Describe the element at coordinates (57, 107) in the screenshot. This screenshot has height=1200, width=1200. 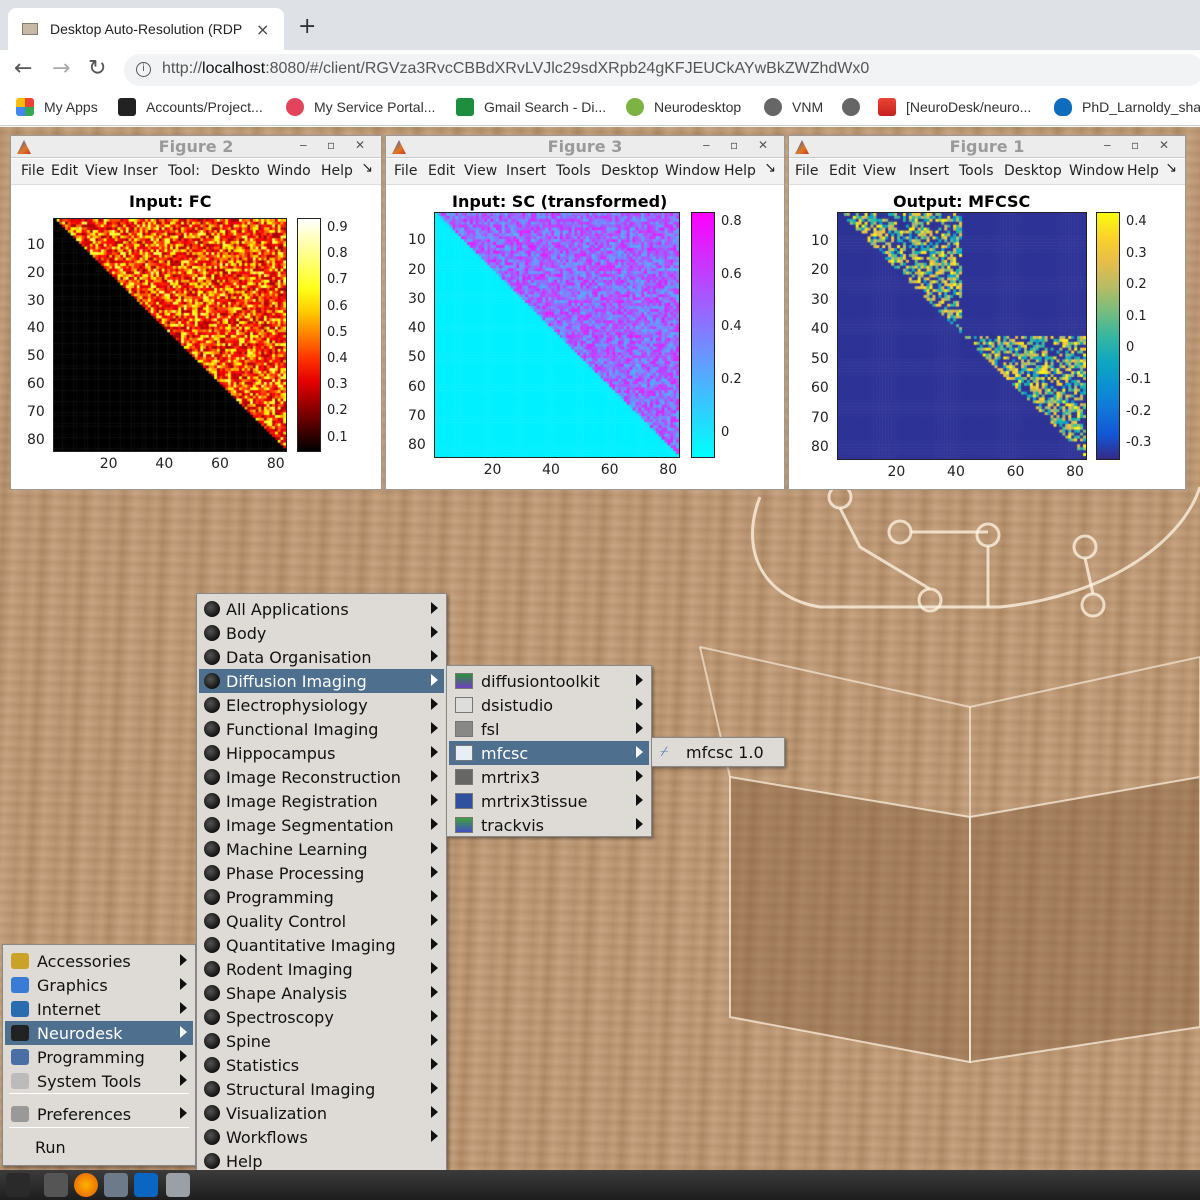
I see `bookmark-my-apps: My Apps` at that location.